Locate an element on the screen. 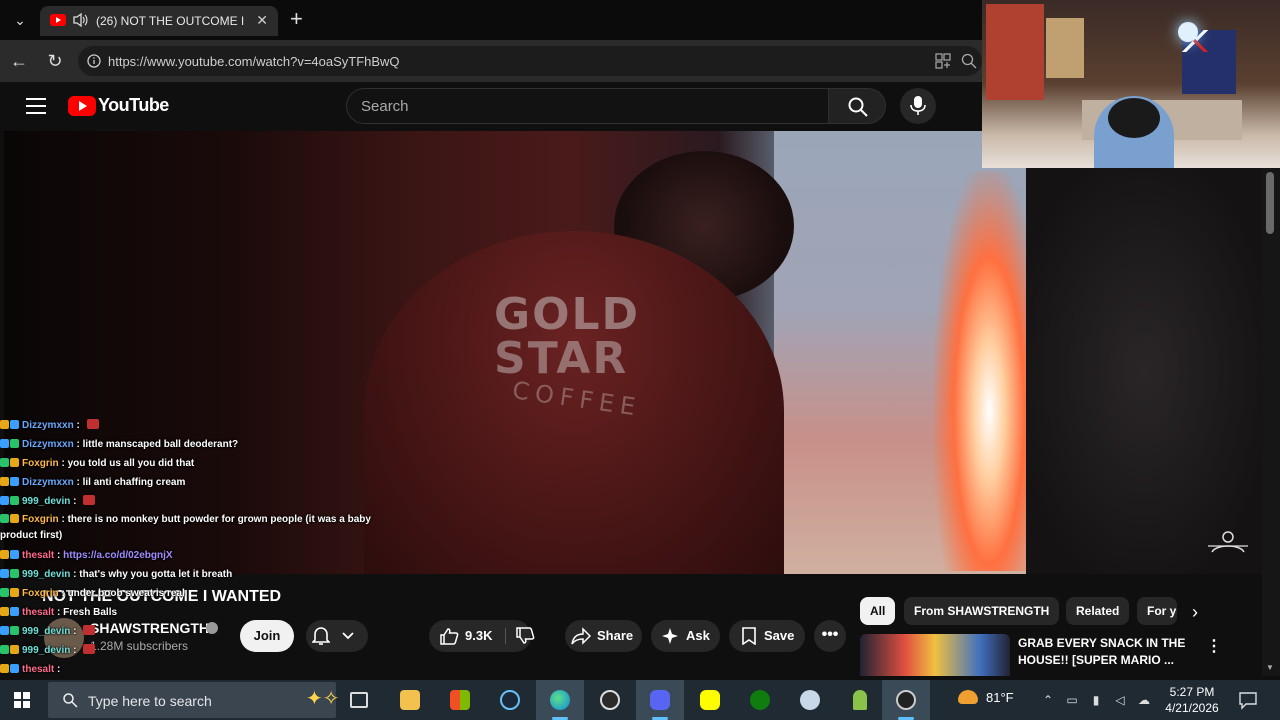 The image size is (1280, 720). share-button: Share is located at coordinates (603, 636).